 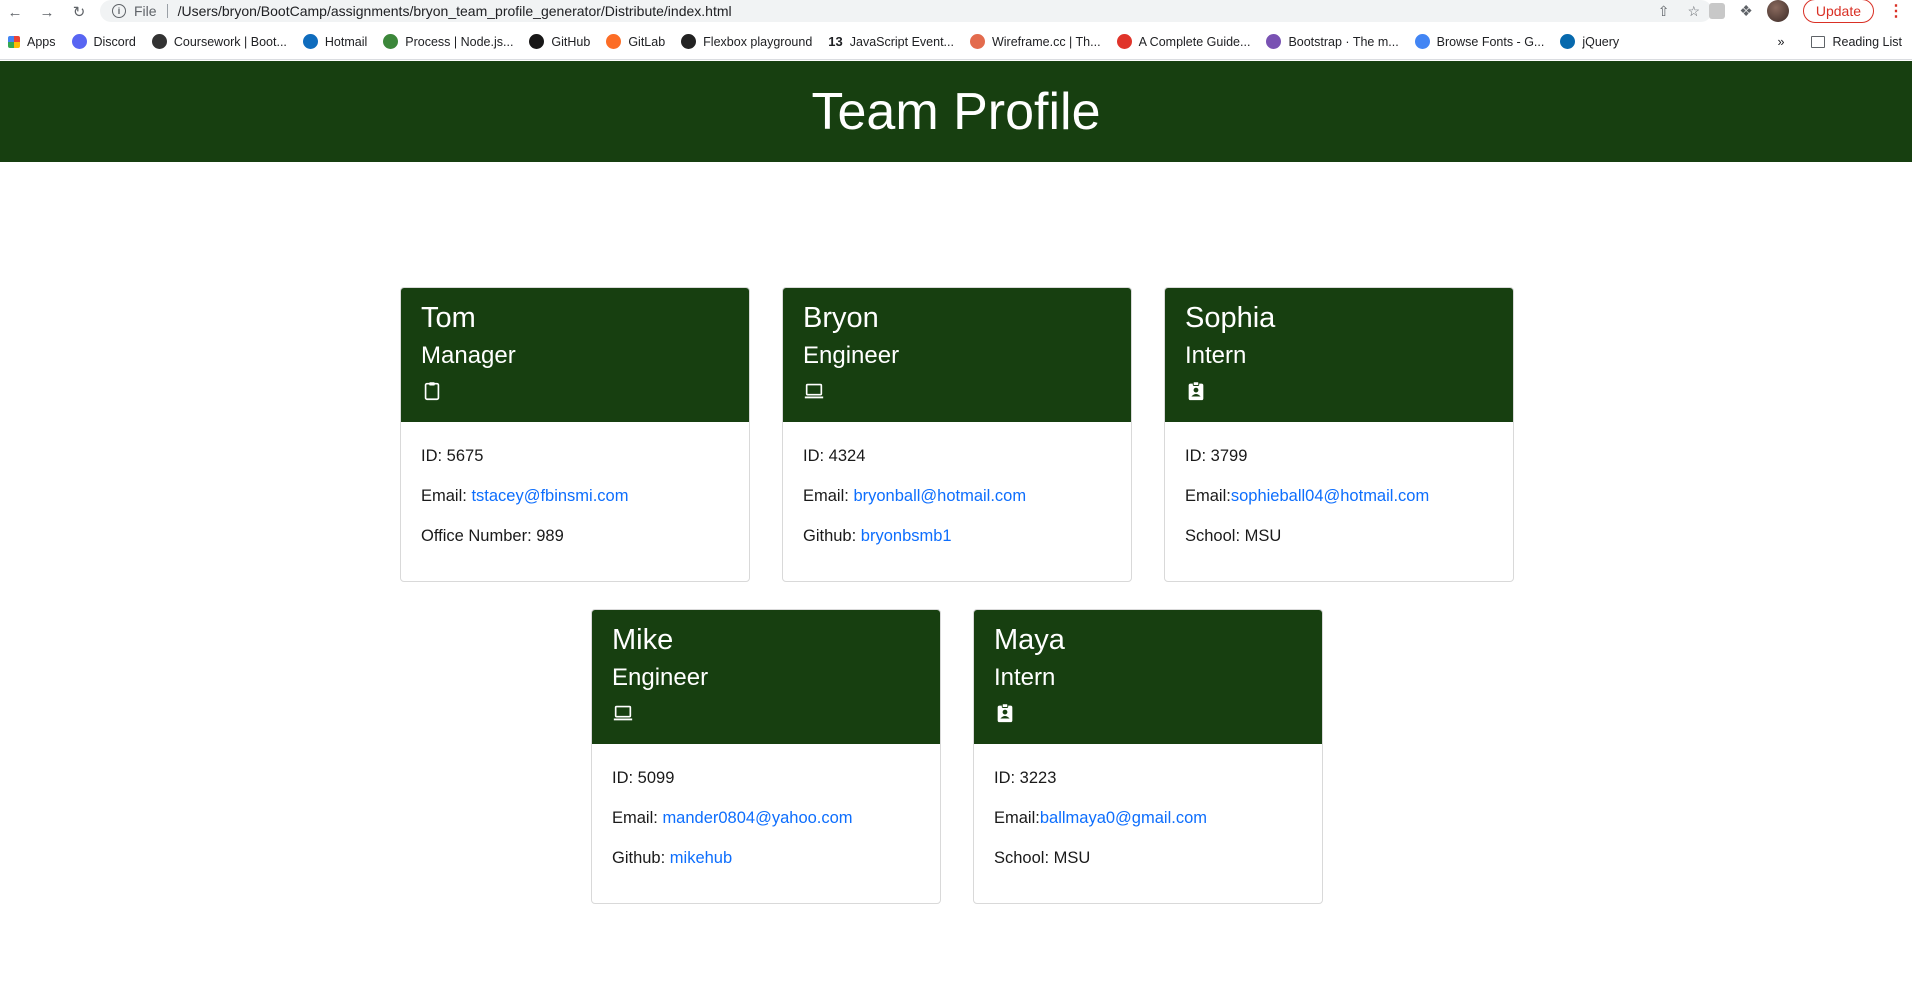 I want to click on bookmark-item: Hotmail, so click(x=335, y=41).